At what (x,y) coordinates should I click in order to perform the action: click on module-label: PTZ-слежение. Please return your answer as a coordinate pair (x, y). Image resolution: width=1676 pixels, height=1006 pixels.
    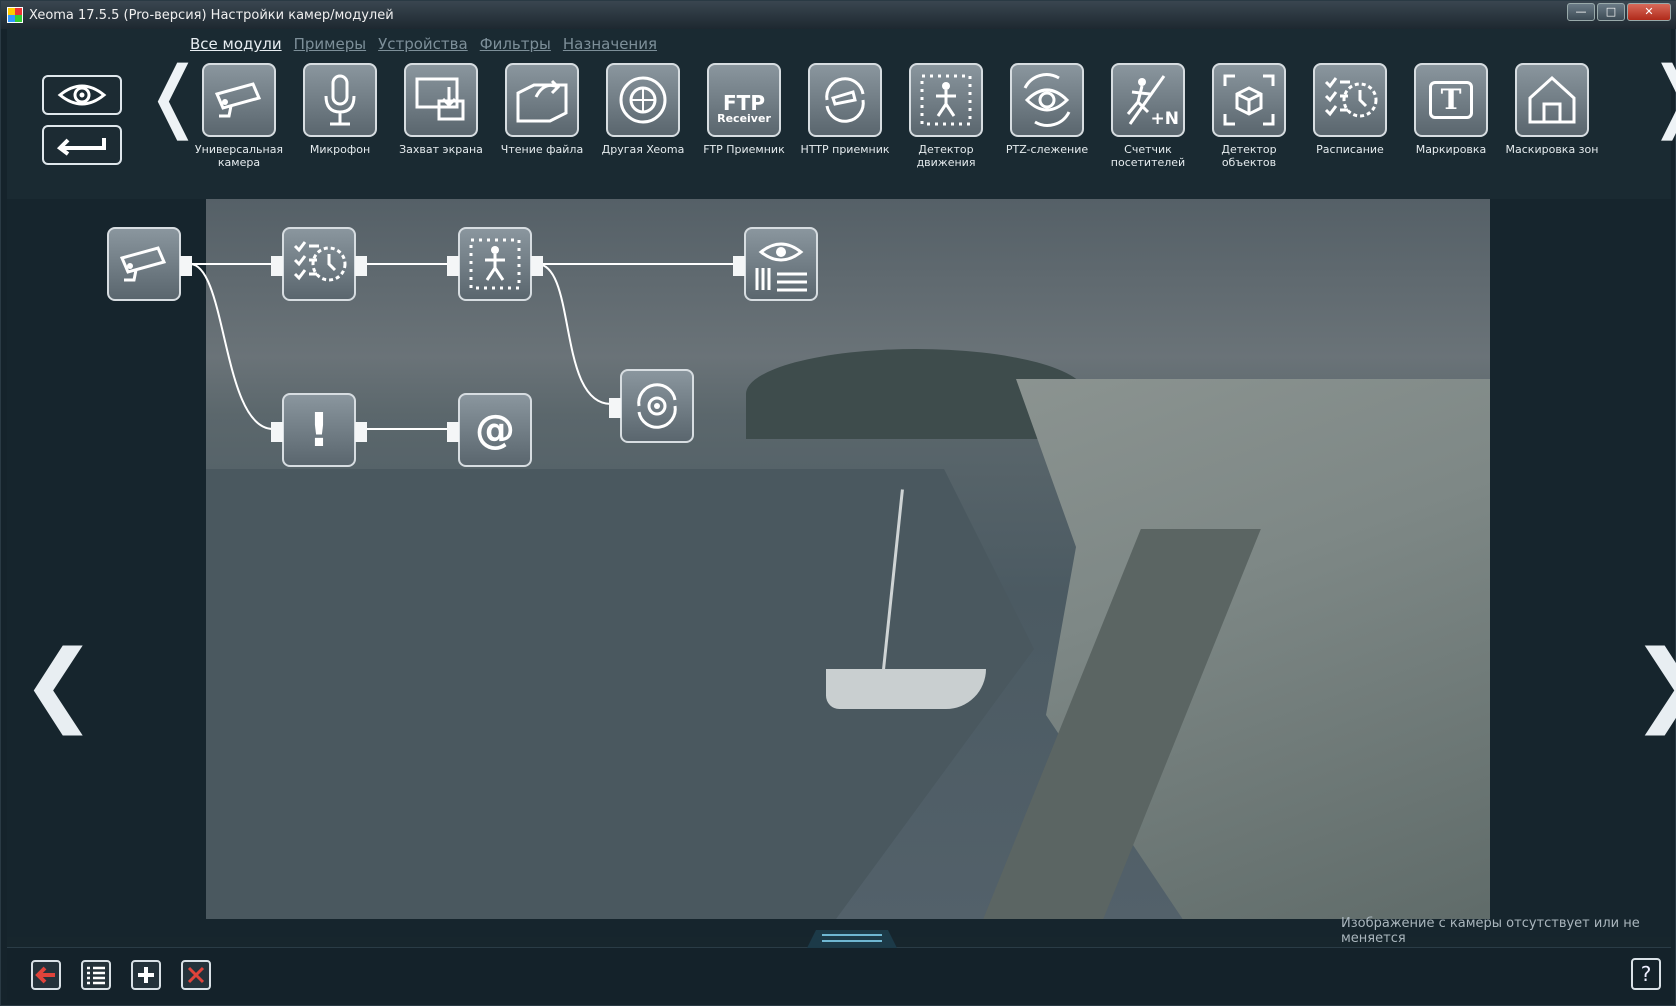
    Looking at the image, I should click on (1047, 149).